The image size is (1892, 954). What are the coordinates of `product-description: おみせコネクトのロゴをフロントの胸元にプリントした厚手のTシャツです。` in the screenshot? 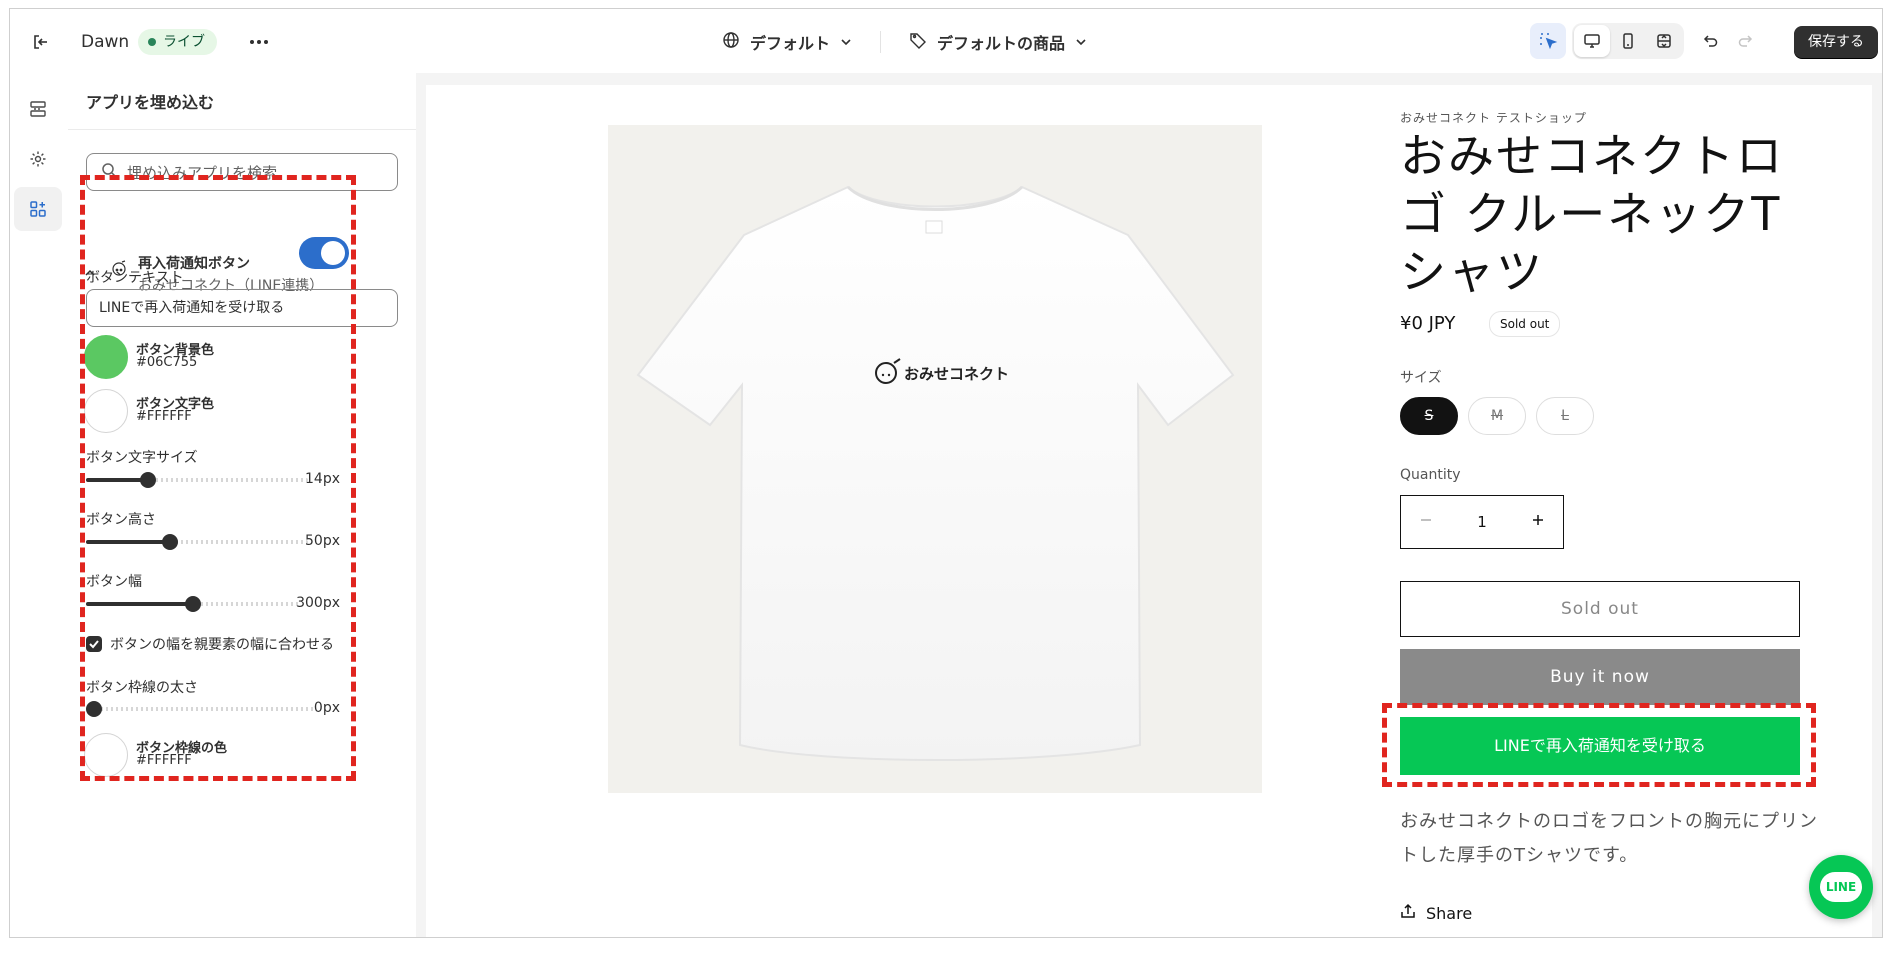 It's located at (1609, 838).